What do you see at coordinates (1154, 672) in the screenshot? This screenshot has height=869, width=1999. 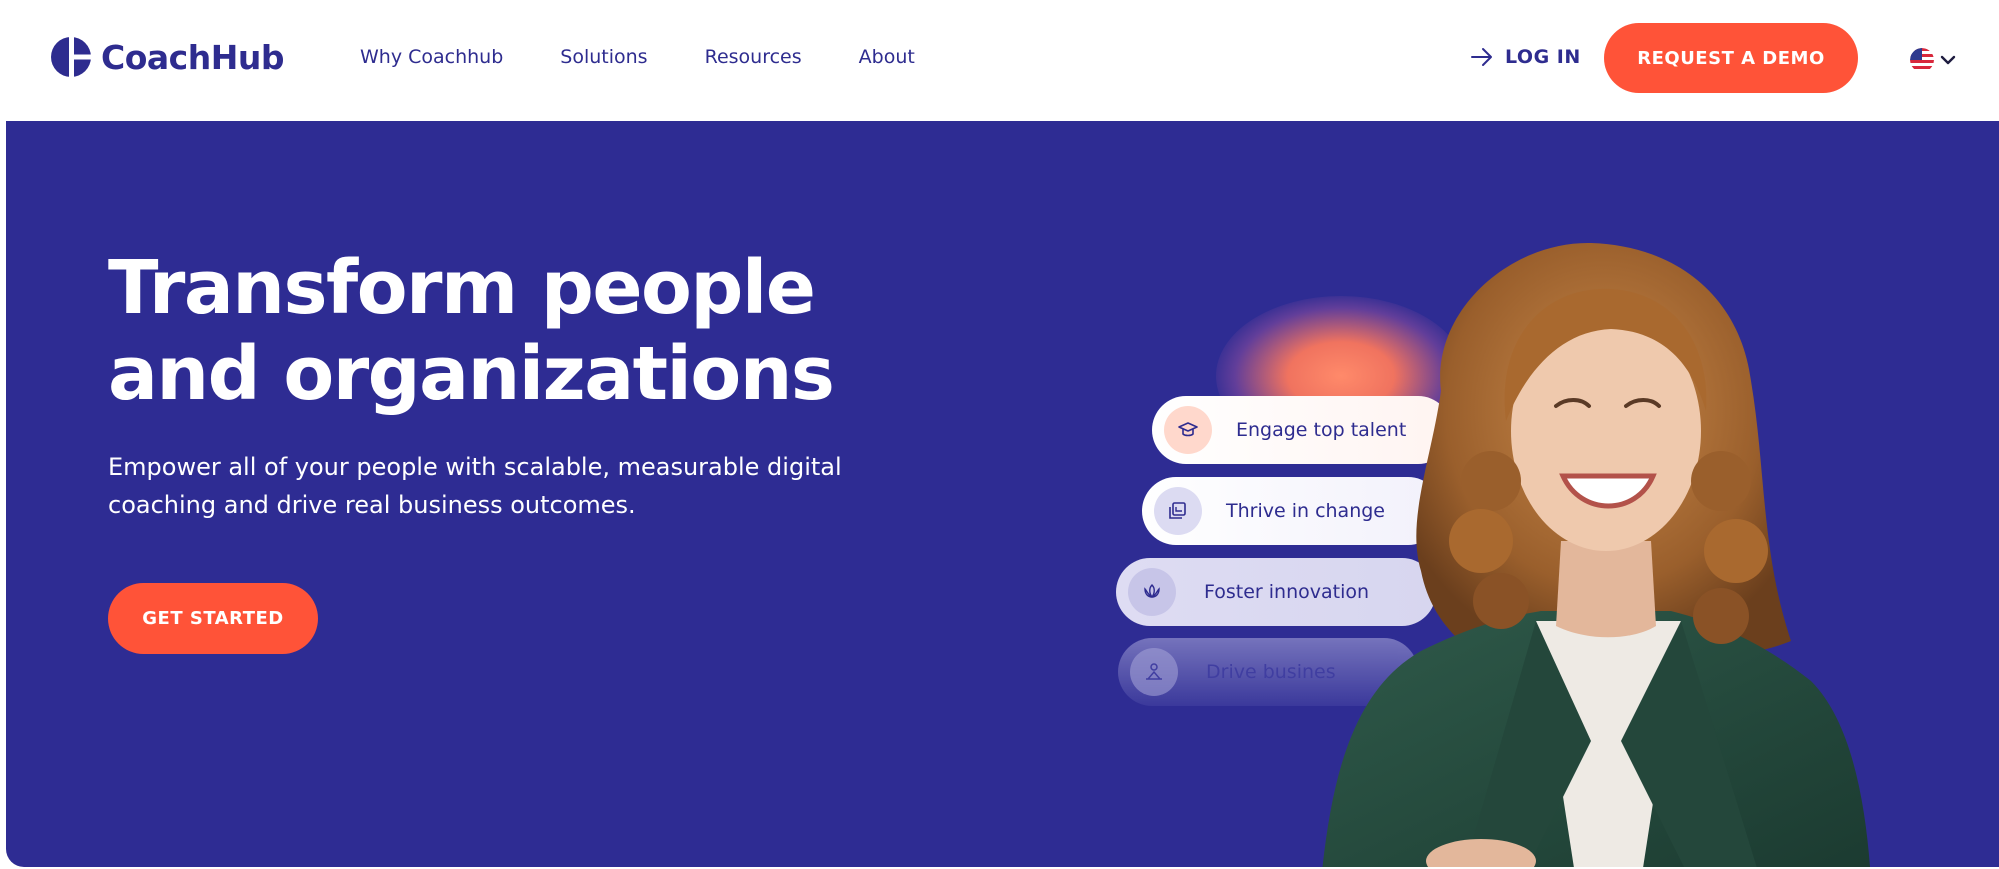 I see `person-network-icon` at bounding box center [1154, 672].